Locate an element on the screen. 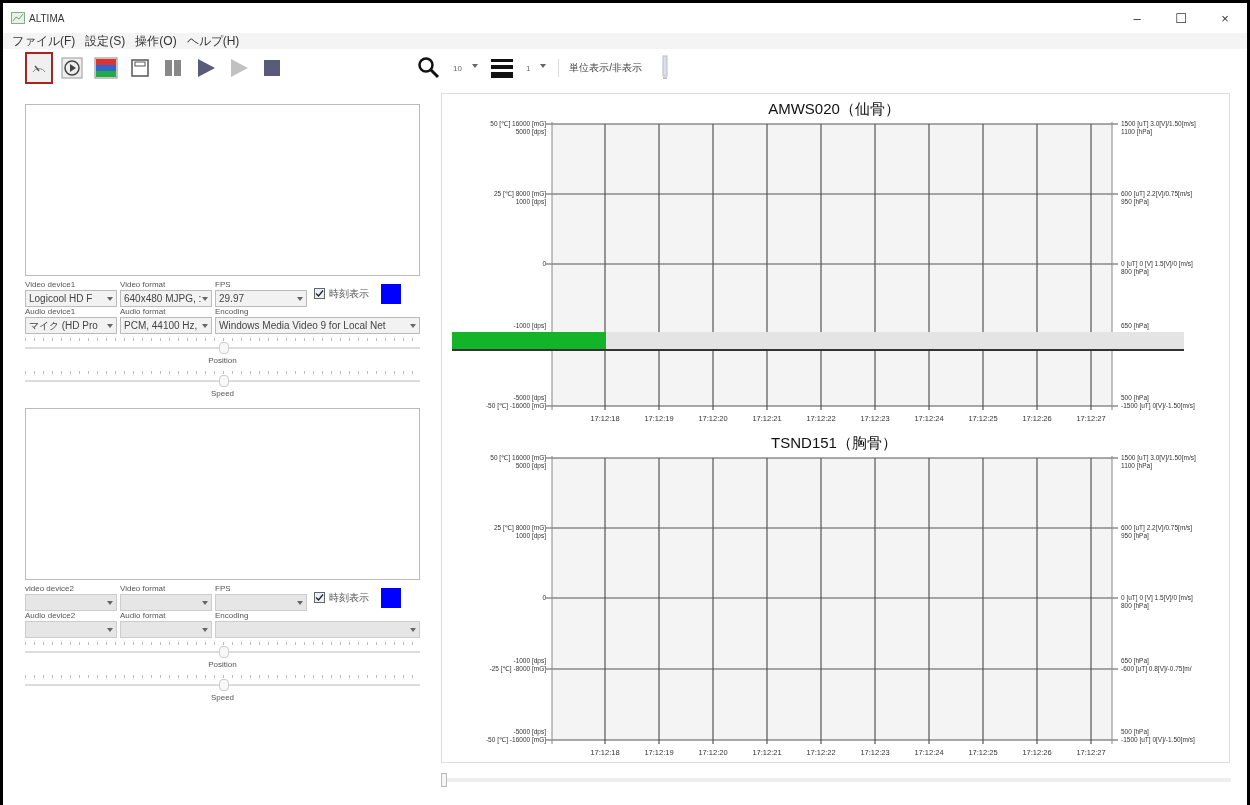 The height and width of the screenshot is (805, 1250). app-icon is located at coordinates (18, 18).